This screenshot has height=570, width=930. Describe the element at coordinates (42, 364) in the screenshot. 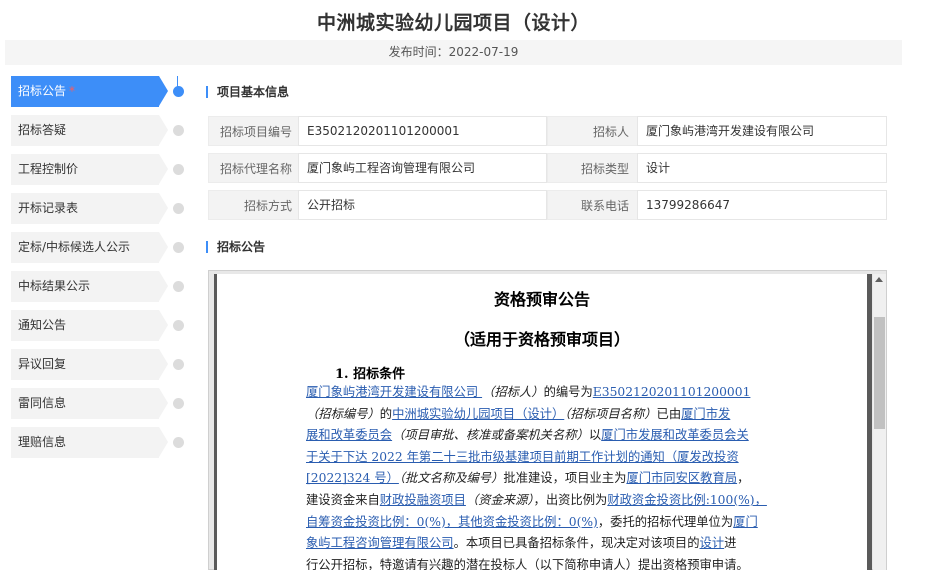

I see `nav-item-label: 异议回复` at that location.